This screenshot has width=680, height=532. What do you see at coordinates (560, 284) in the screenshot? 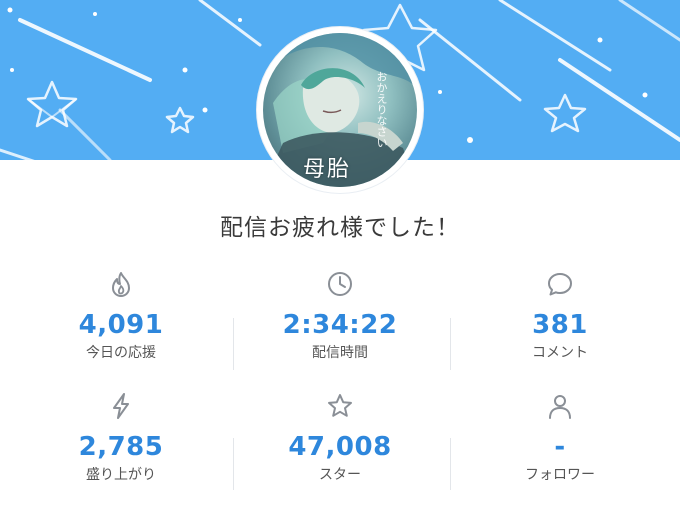
I see `comment-icon` at bounding box center [560, 284].